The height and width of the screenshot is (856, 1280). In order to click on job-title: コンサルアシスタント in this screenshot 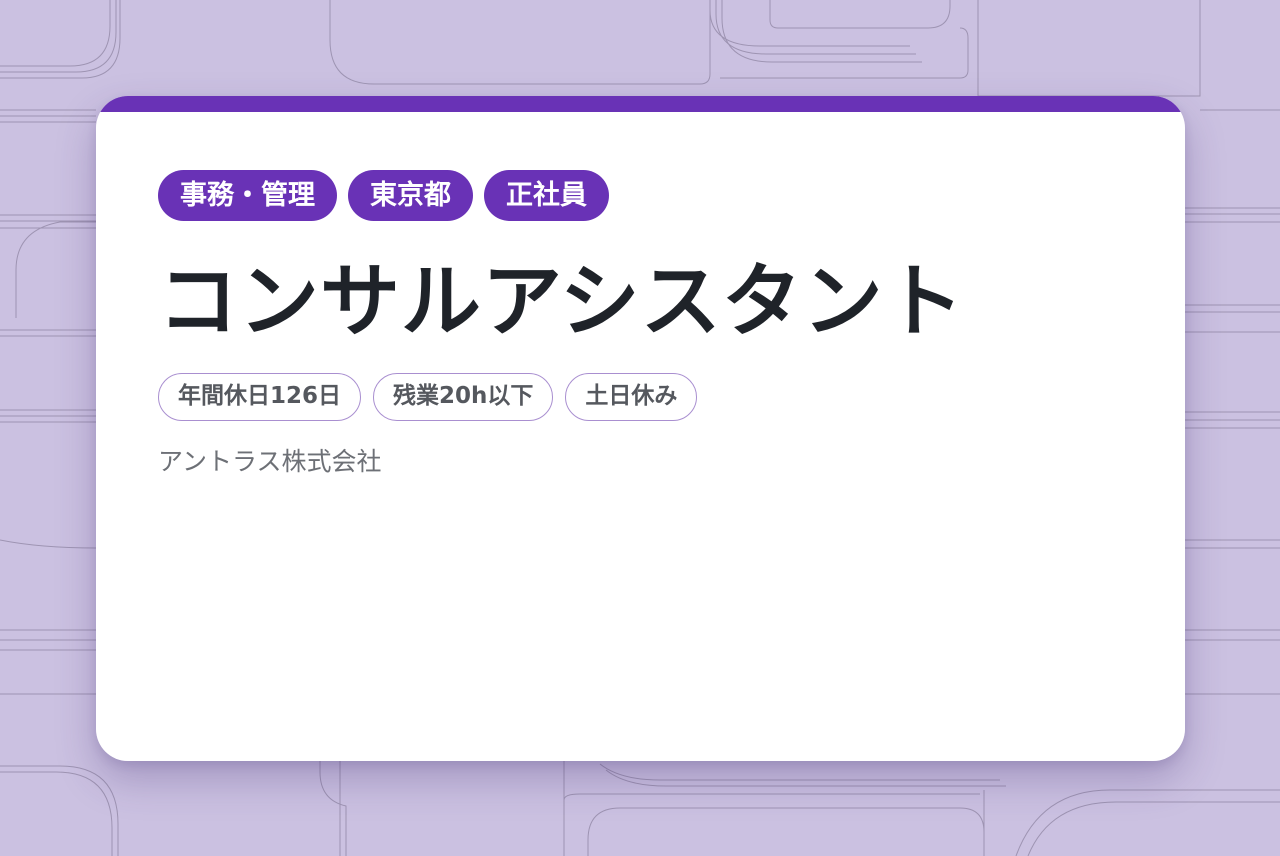, I will do `click(561, 301)`.